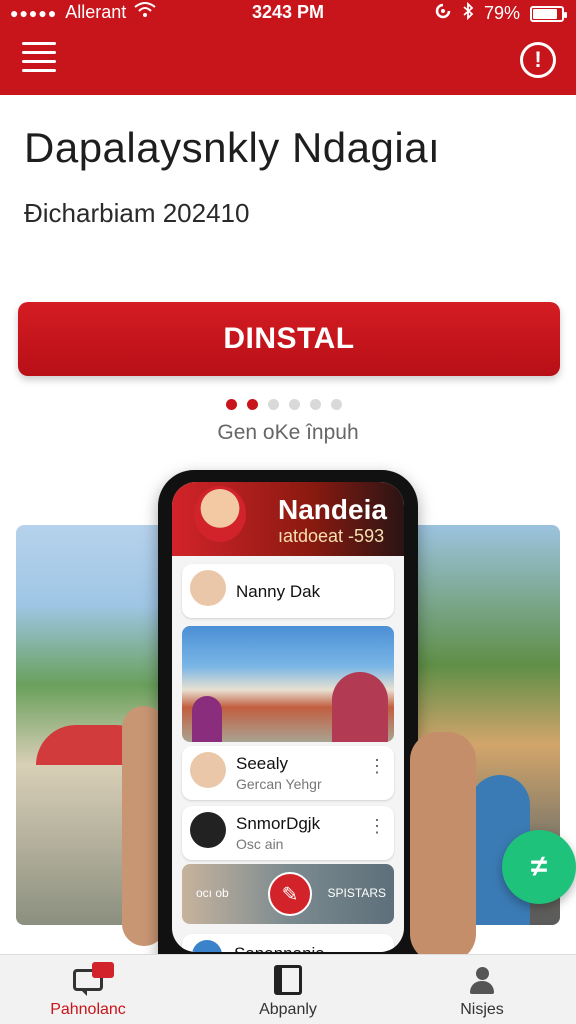  I want to click on video-label-left: ocı ob, so click(212, 893).